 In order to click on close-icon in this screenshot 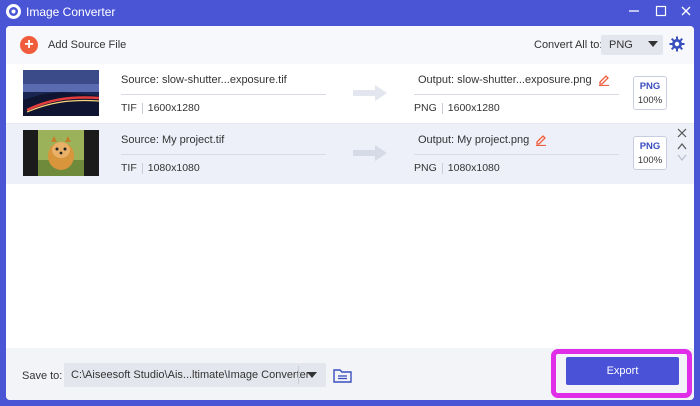, I will do `click(686, 11)`.